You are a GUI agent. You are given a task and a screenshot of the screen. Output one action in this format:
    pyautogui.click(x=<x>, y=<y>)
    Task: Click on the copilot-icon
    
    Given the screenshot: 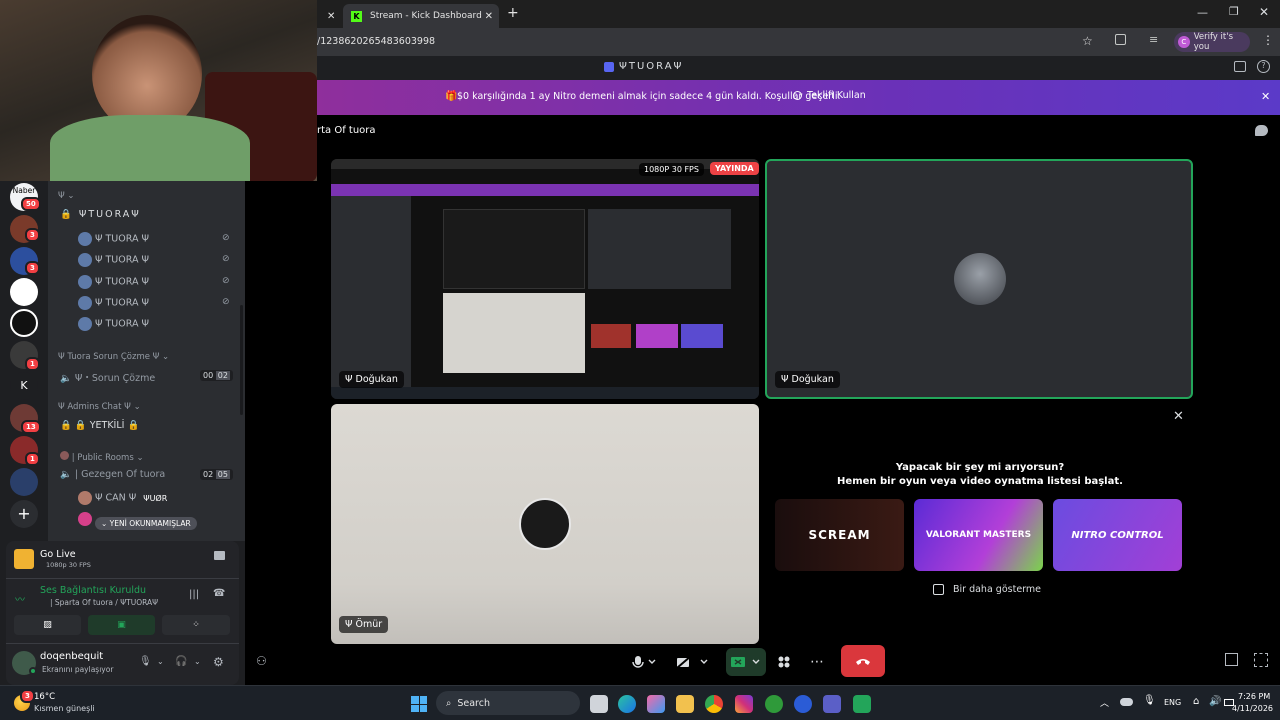 What is the action you would take?
    pyautogui.click(x=656, y=704)
    